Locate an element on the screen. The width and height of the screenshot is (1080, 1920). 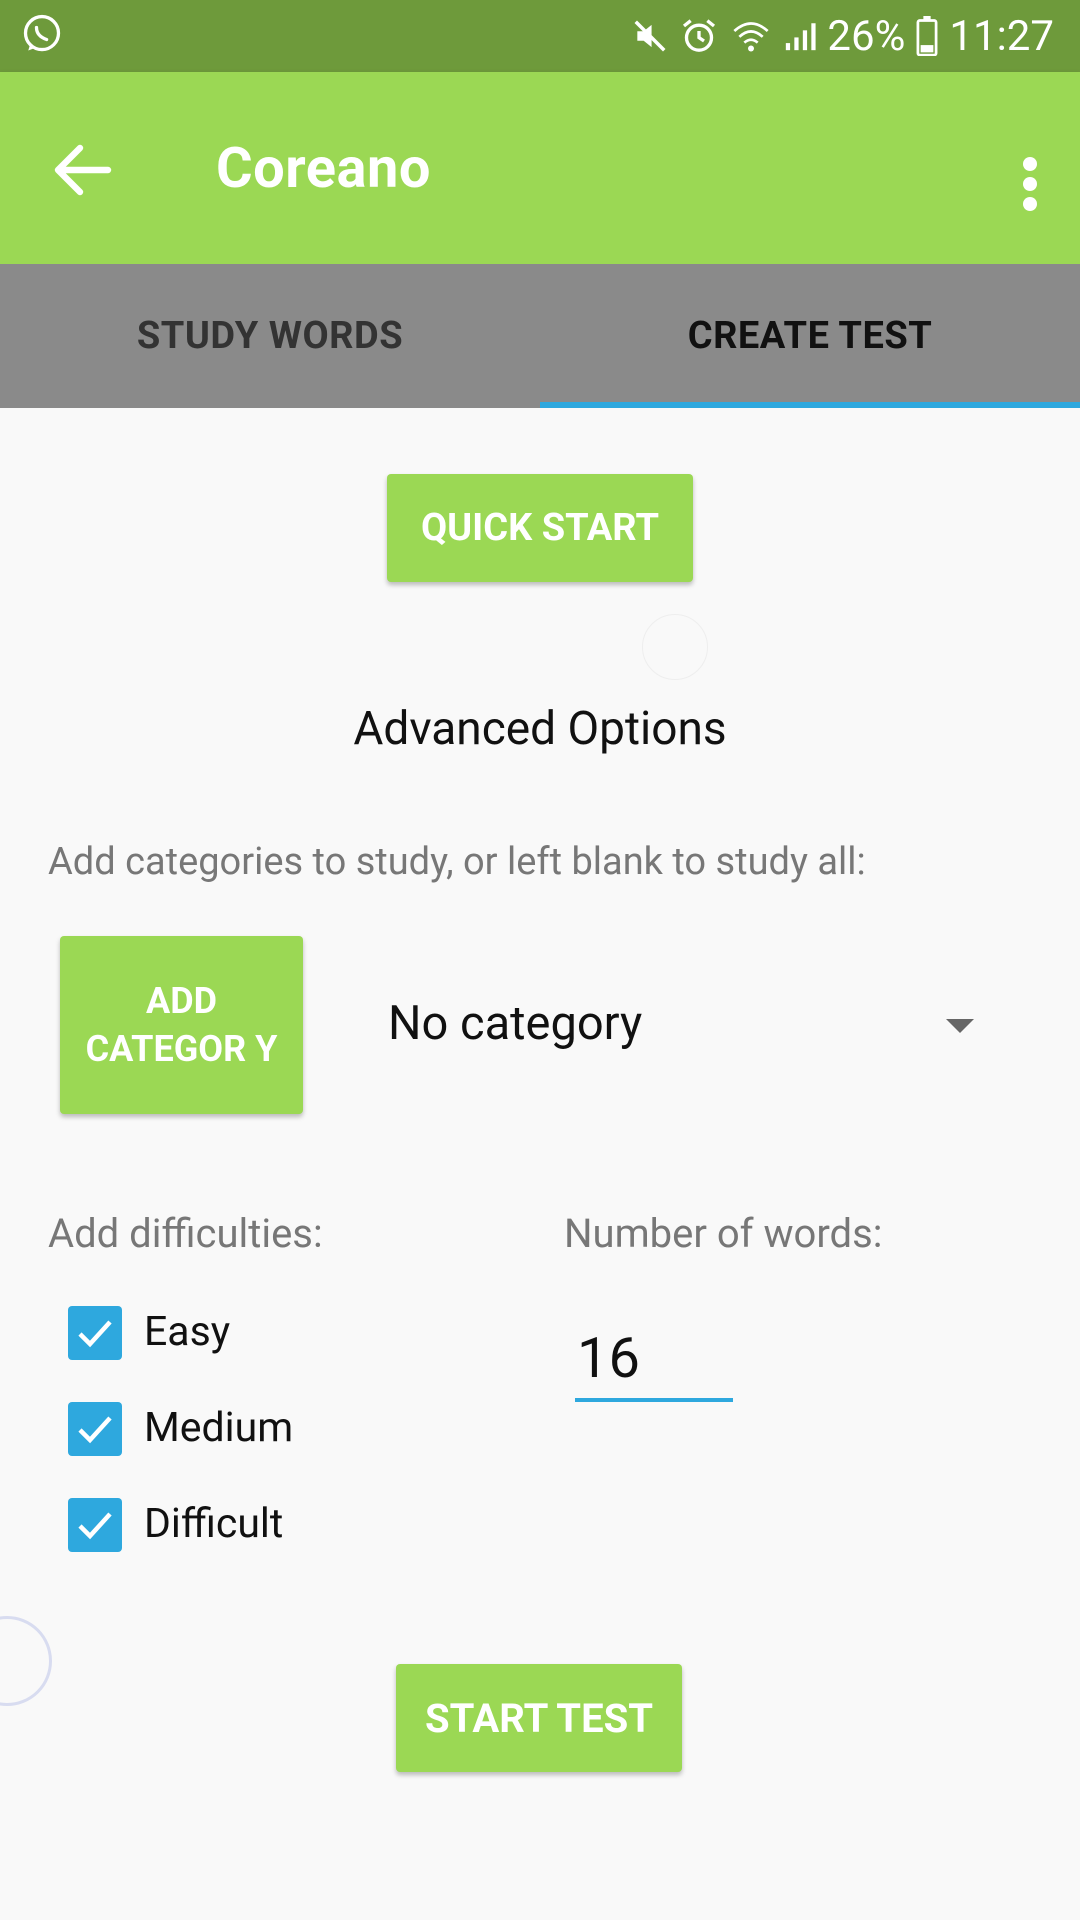
arrow-back-icon is located at coordinates (82, 170).